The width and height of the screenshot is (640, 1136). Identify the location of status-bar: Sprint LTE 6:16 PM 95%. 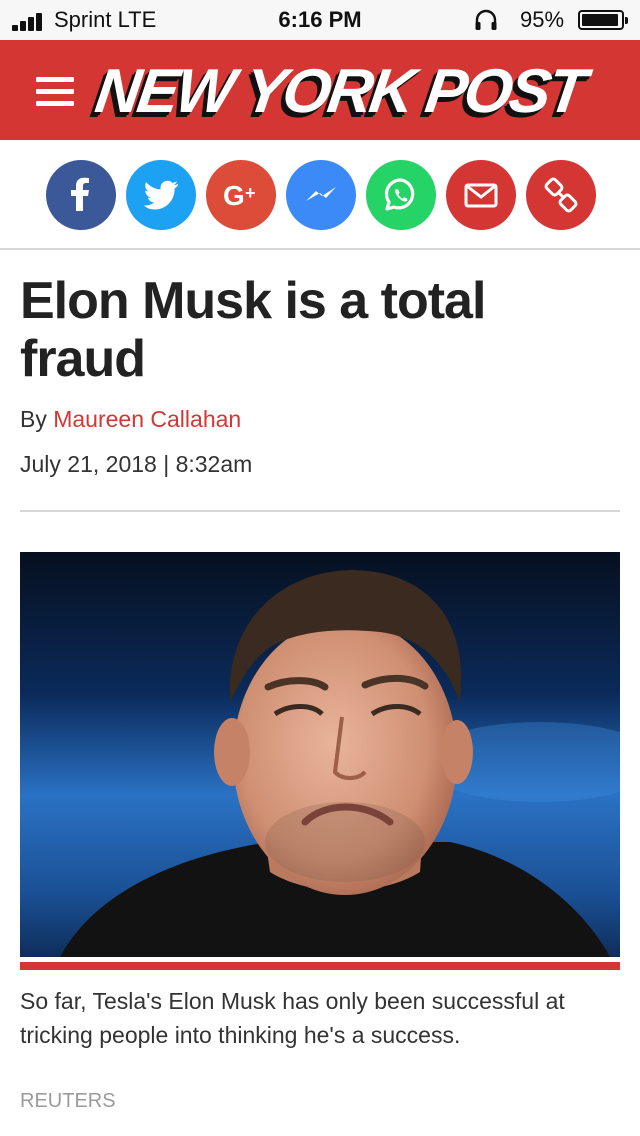
(320, 20).